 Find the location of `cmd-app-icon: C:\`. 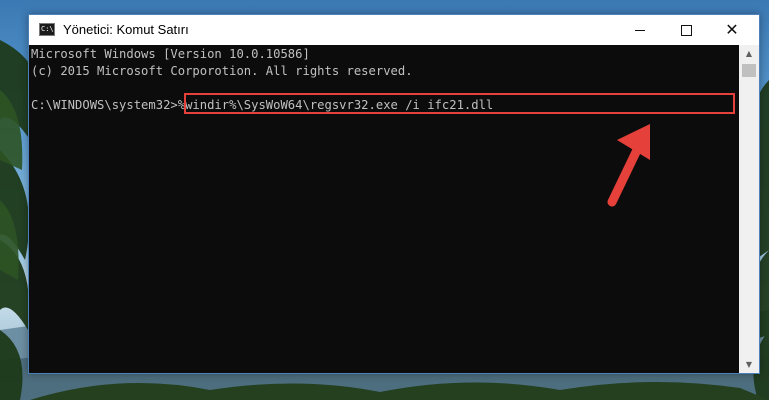

cmd-app-icon: C:\ is located at coordinates (47, 29).